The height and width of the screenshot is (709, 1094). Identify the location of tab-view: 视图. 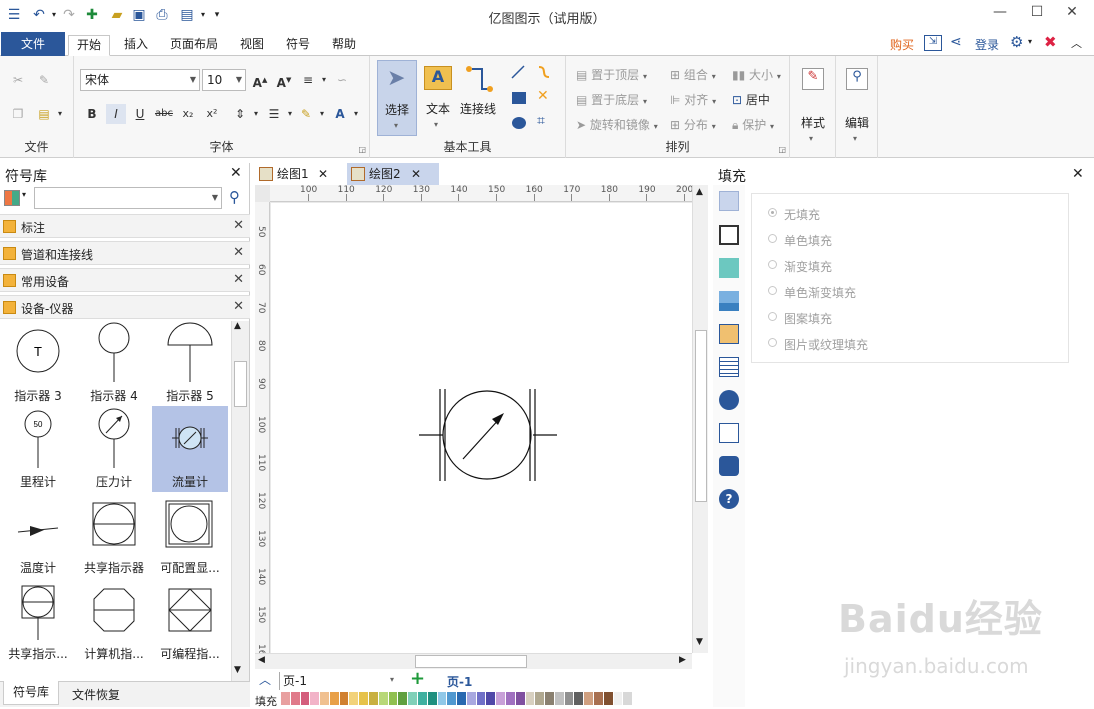
(252, 45).